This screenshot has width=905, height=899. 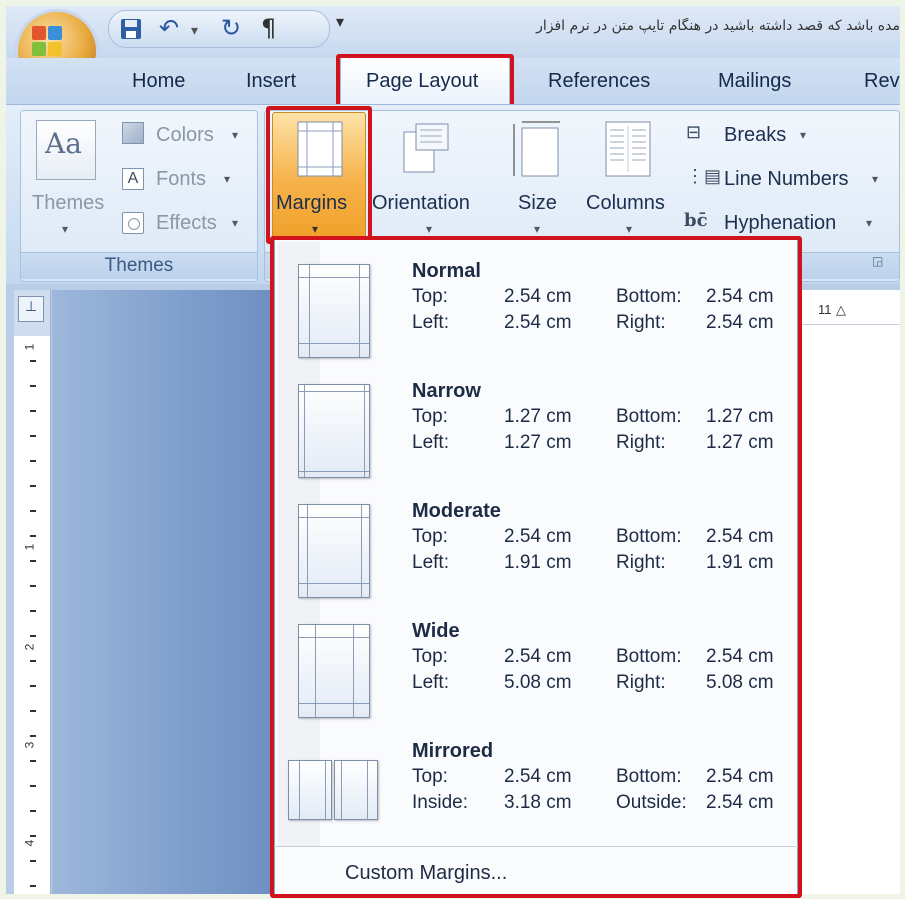 I want to click on tab-home: Home, so click(x=158, y=81).